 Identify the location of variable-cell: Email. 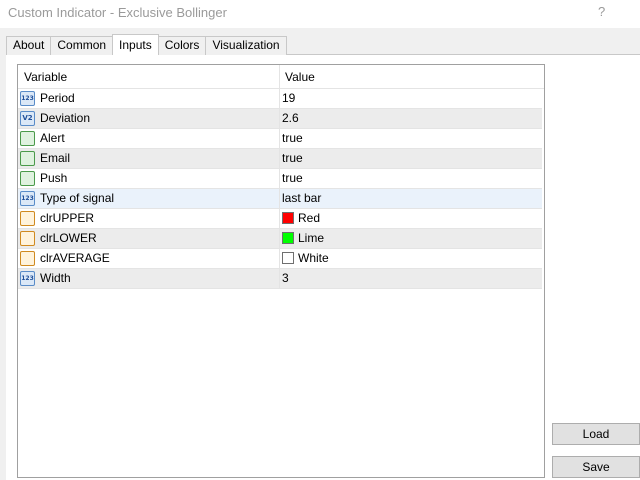
(149, 158).